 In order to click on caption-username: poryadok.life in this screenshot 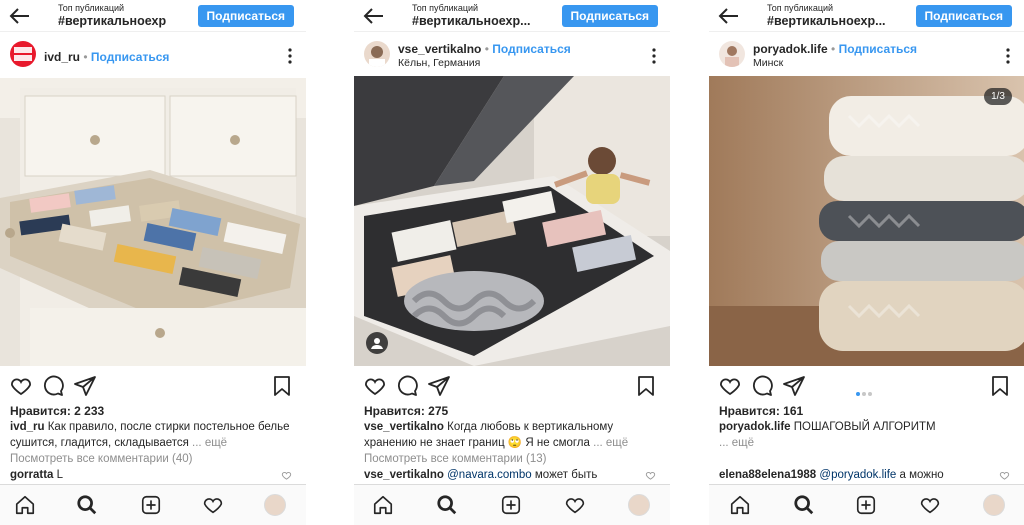, I will do `click(755, 427)`.